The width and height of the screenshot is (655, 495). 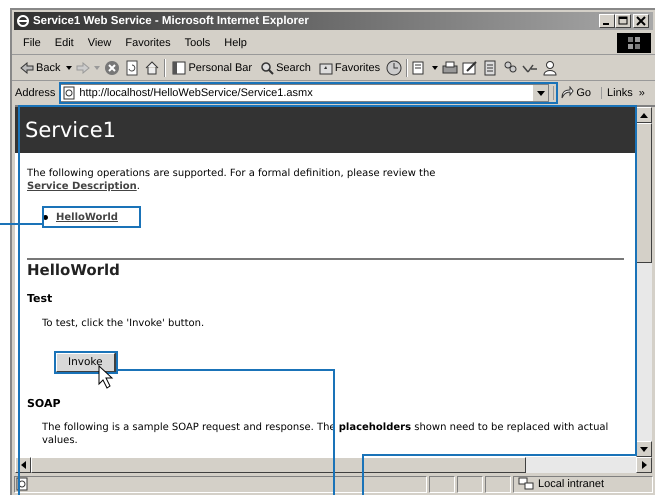 What do you see at coordinates (45, 217) in the screenshot?
I see `bullet-icon` at bounding box center [45, 217].